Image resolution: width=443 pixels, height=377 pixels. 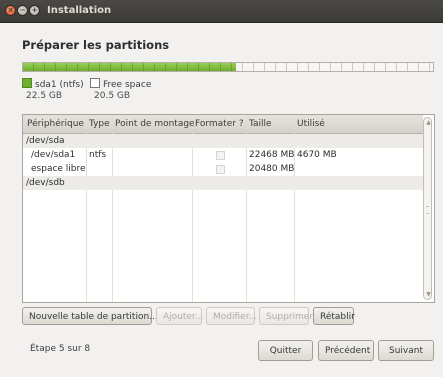 I want to click on page-title: Préparer les partitions, so click(x=96, y=45).